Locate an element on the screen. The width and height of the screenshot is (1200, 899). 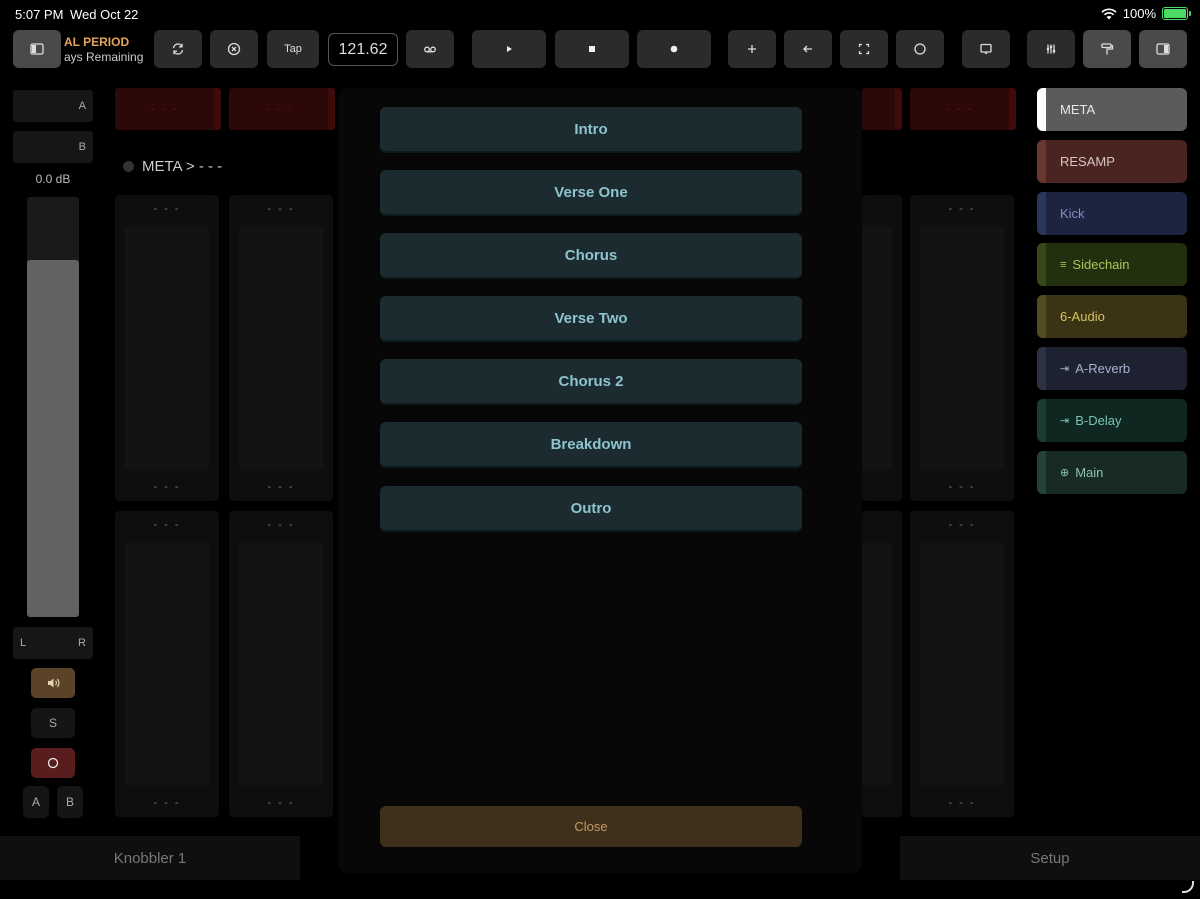
stop-button is located at coordinates (592, 49).